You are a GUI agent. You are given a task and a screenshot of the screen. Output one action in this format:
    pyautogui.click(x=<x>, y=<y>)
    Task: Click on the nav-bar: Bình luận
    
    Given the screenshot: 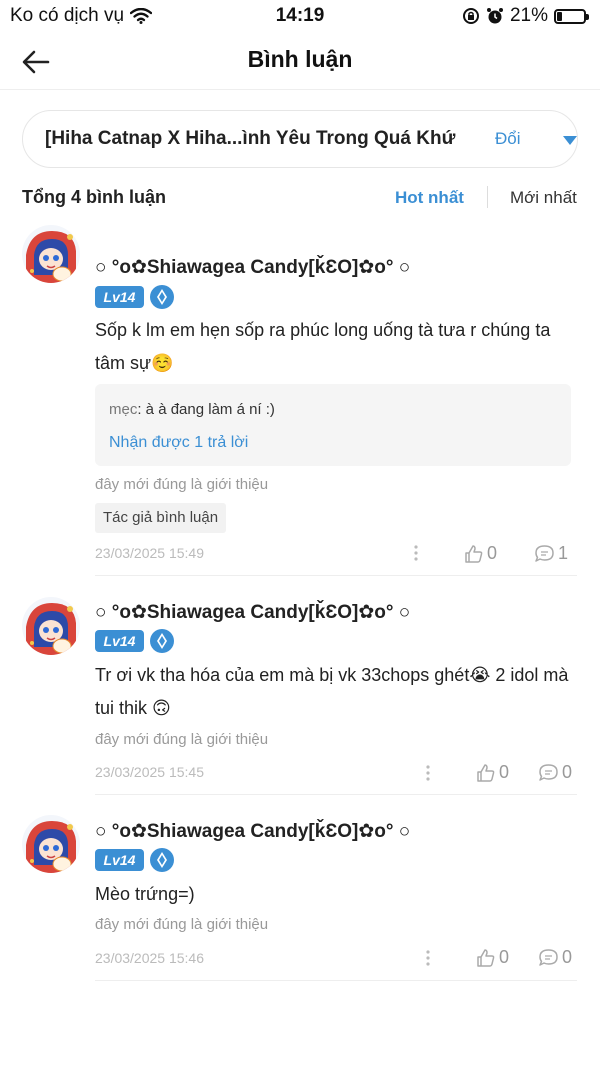 What is the action you would take?
    pyautogui.click(x=300, y=61)
    